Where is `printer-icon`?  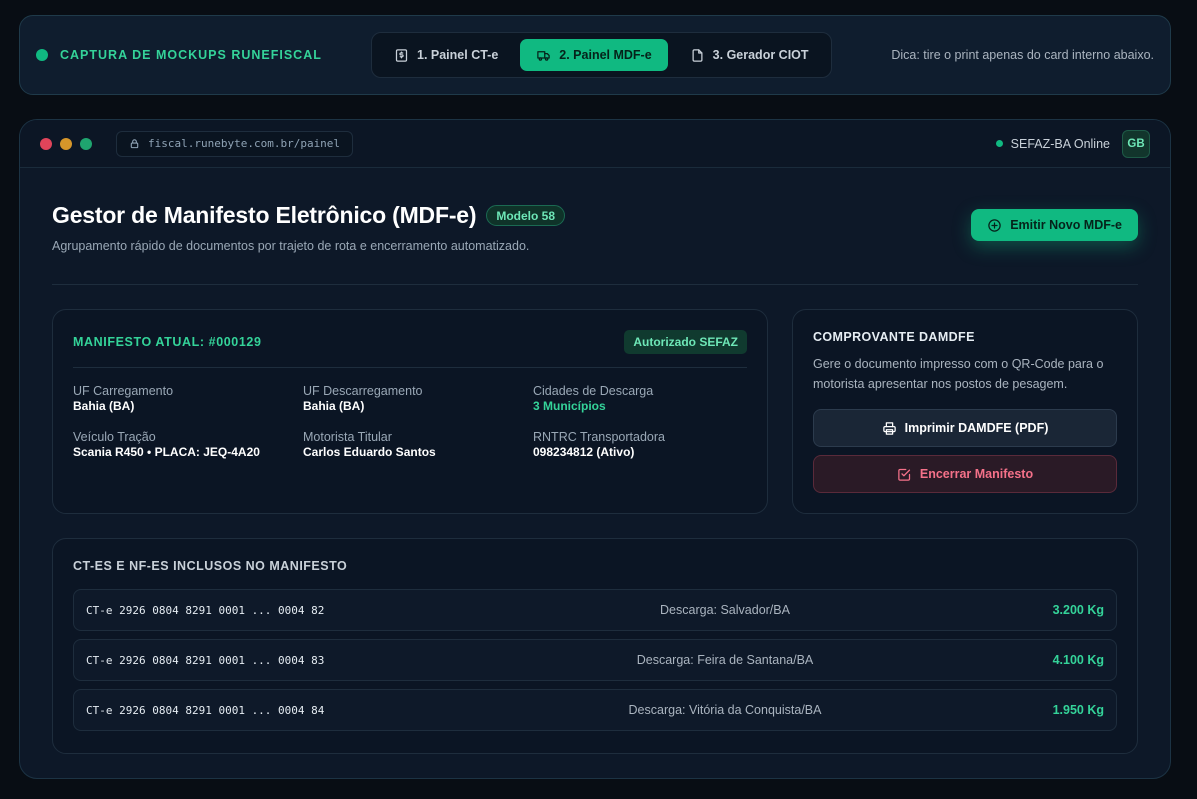 printer-icon is located at coordinates (889, 428).